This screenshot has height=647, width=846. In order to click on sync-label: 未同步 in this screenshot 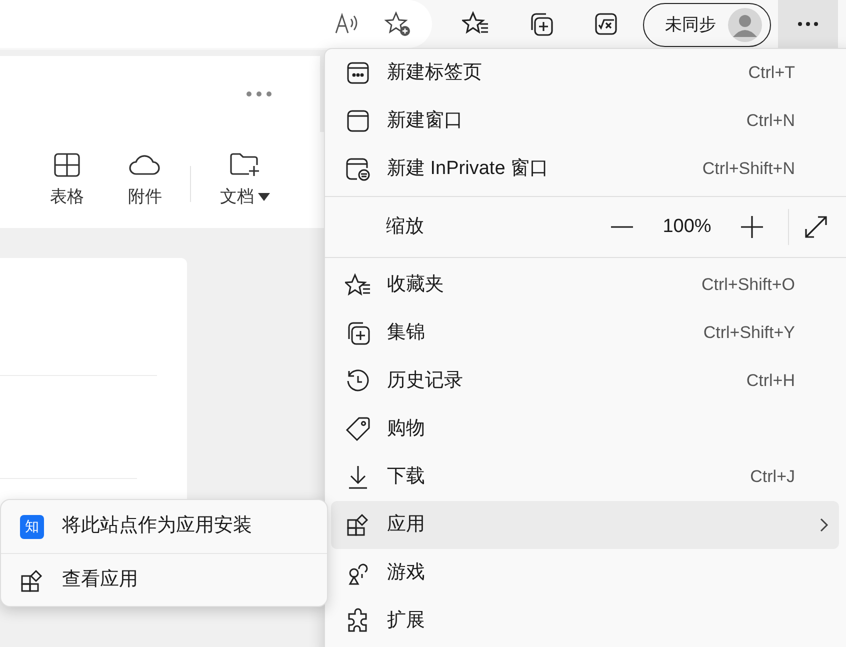, I will do `click(690, 25)`.